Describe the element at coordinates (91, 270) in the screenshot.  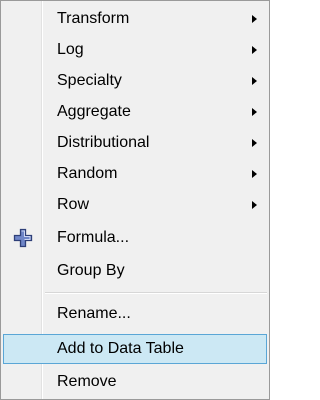
I see `menu-item-label: Group By` at that location.